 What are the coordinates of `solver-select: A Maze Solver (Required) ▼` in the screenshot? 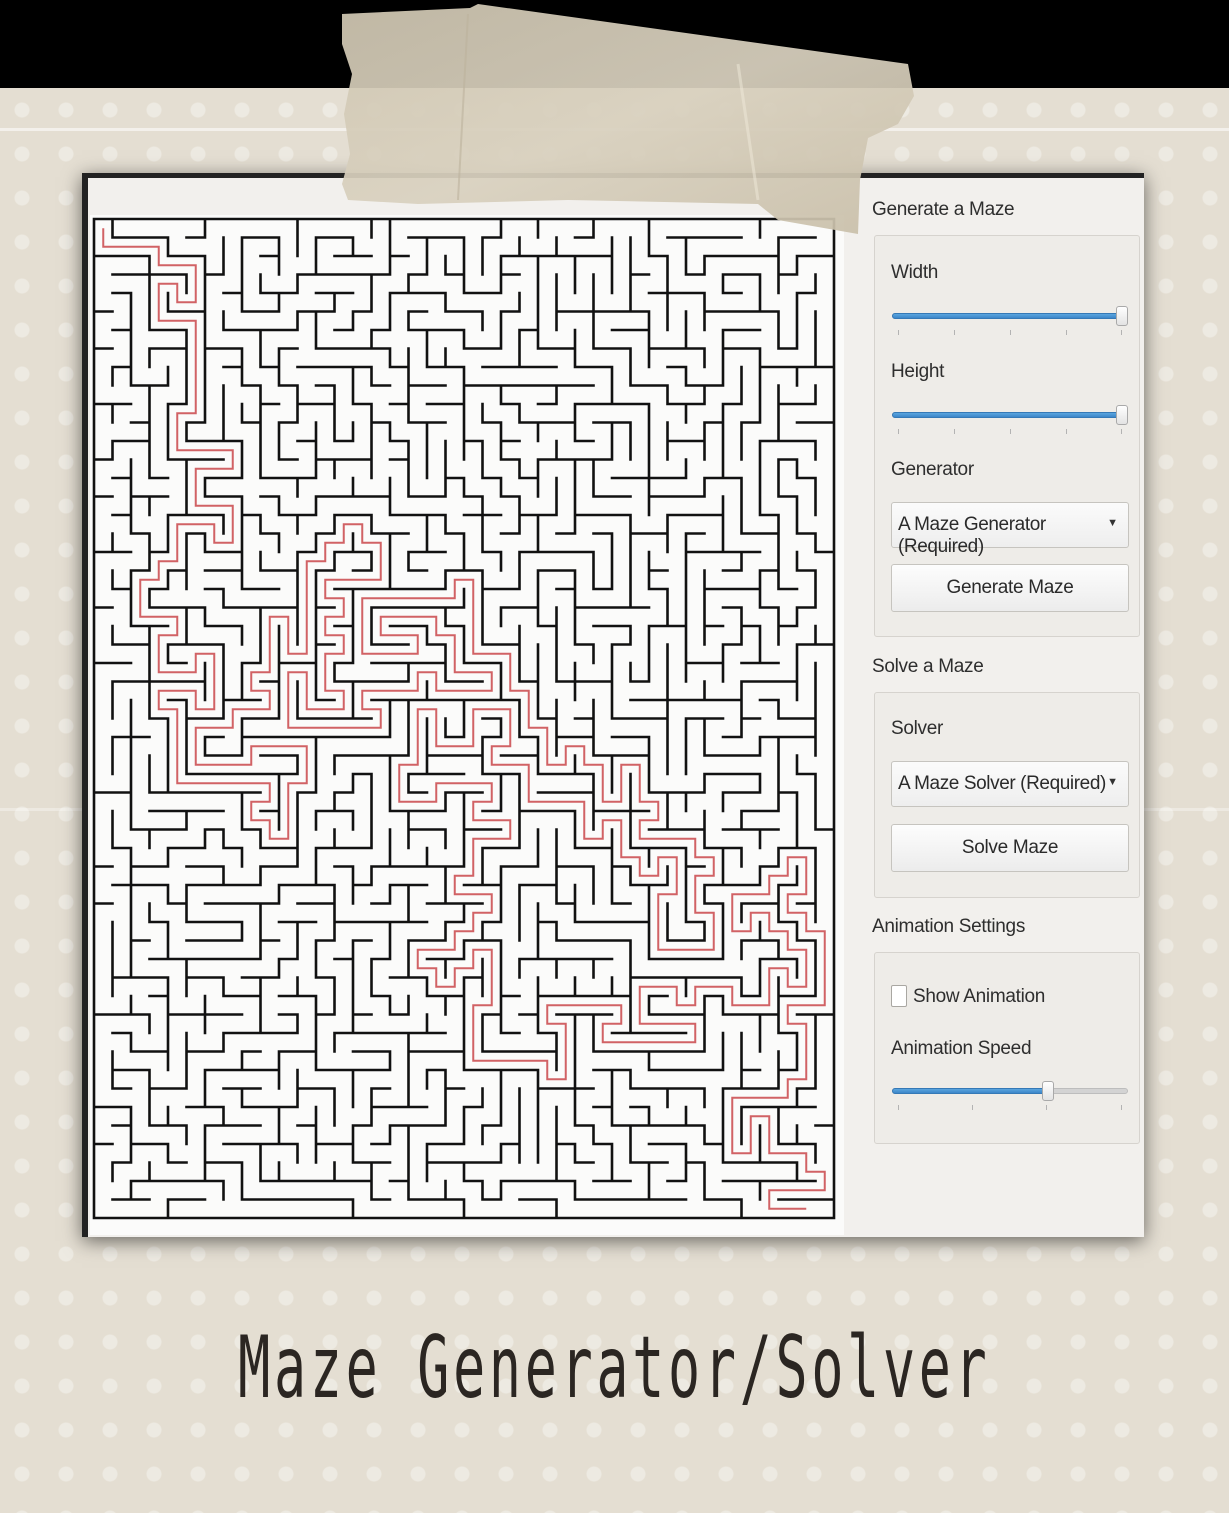 It's located at (1010, 784).